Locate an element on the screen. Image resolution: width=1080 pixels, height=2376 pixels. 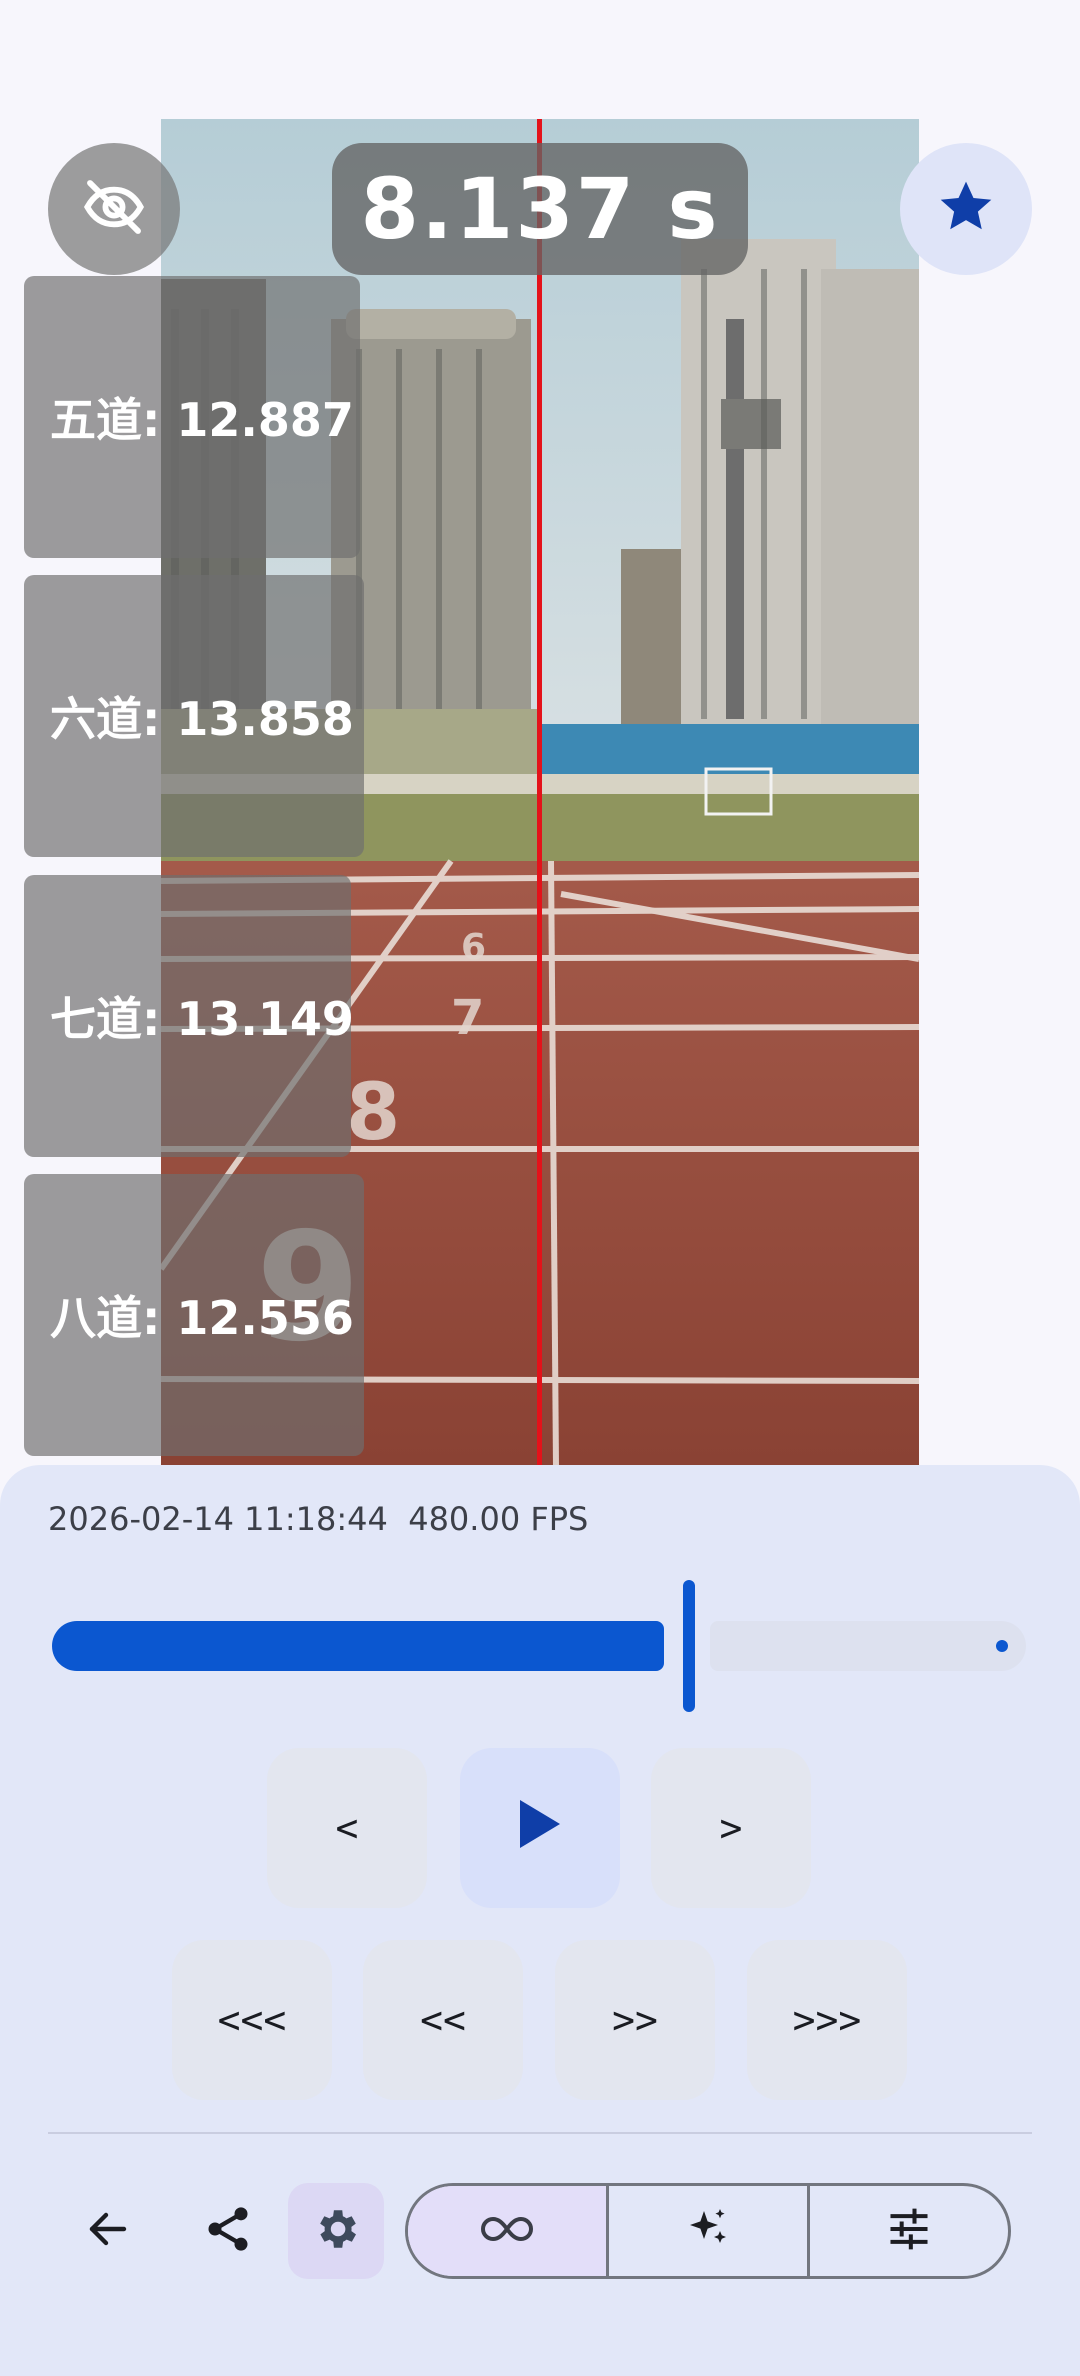
lane-time-5: 五道: 12.887 is located at coordinates (192, 417).